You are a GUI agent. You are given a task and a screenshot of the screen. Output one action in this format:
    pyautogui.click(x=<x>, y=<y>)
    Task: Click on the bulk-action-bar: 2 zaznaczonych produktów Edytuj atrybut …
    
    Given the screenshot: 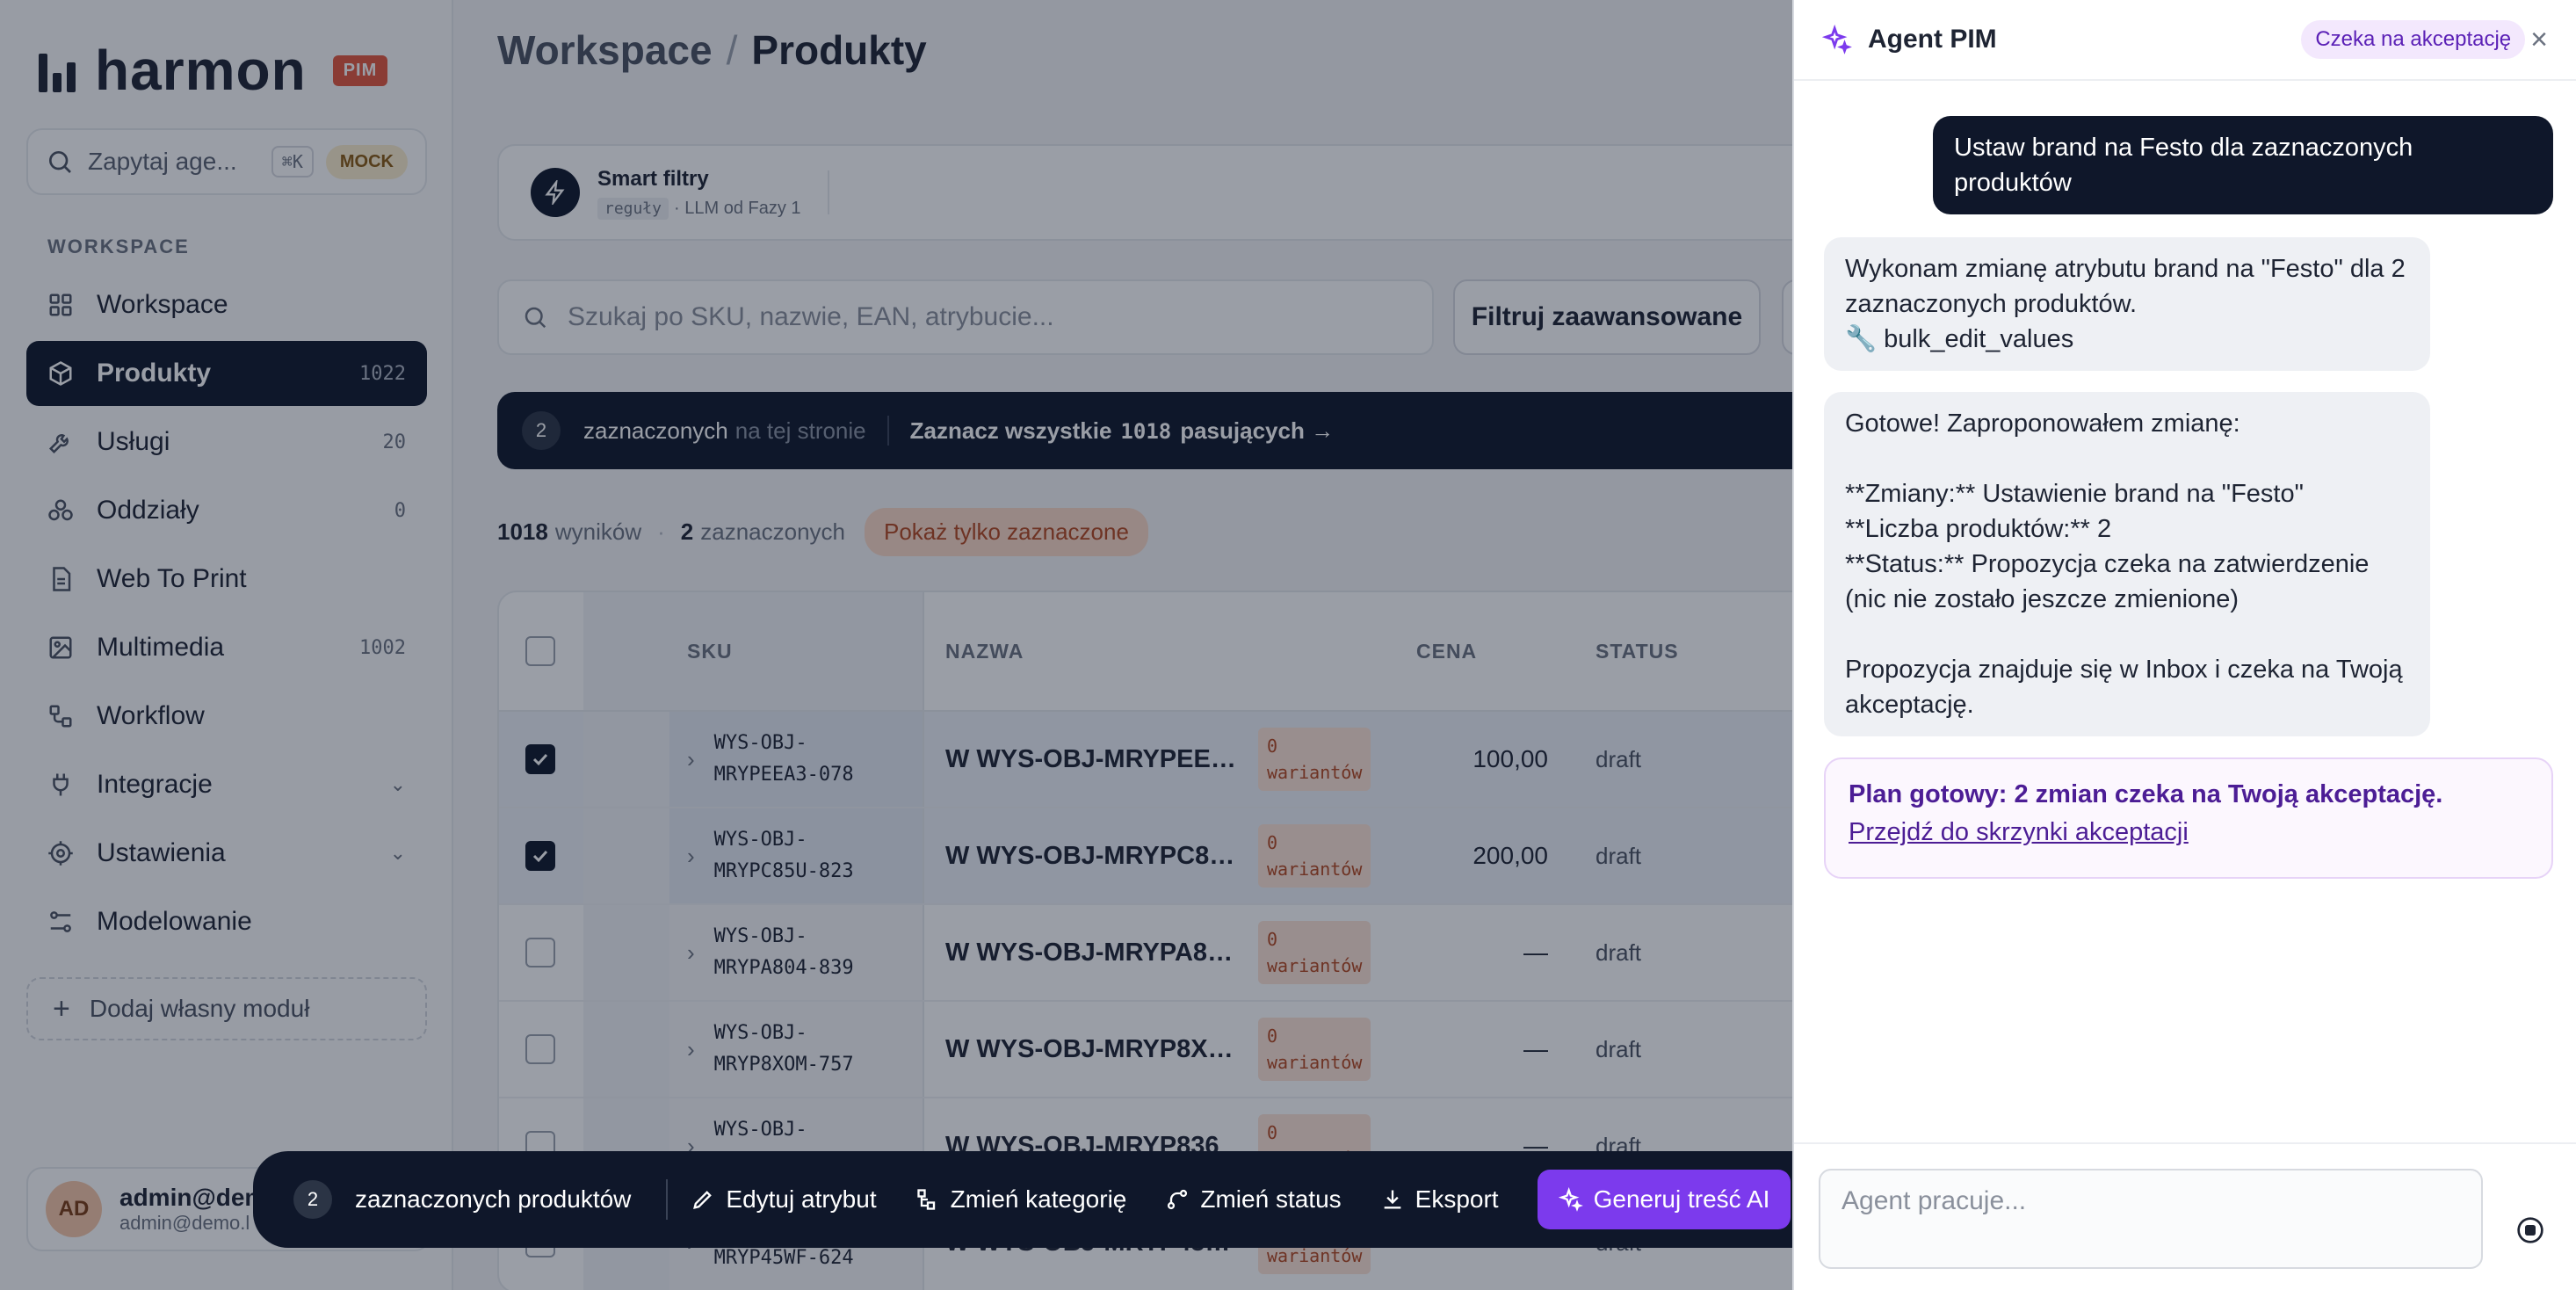 What is the action you would take?
    pyautogui.click(x=1043, y=1200)
    